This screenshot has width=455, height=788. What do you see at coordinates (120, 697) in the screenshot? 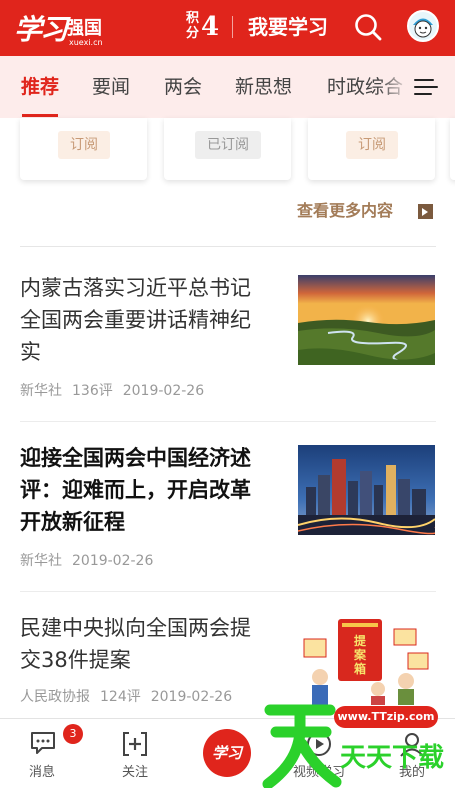
I see `article-comments: 124评` at bounding box center [120, 697].